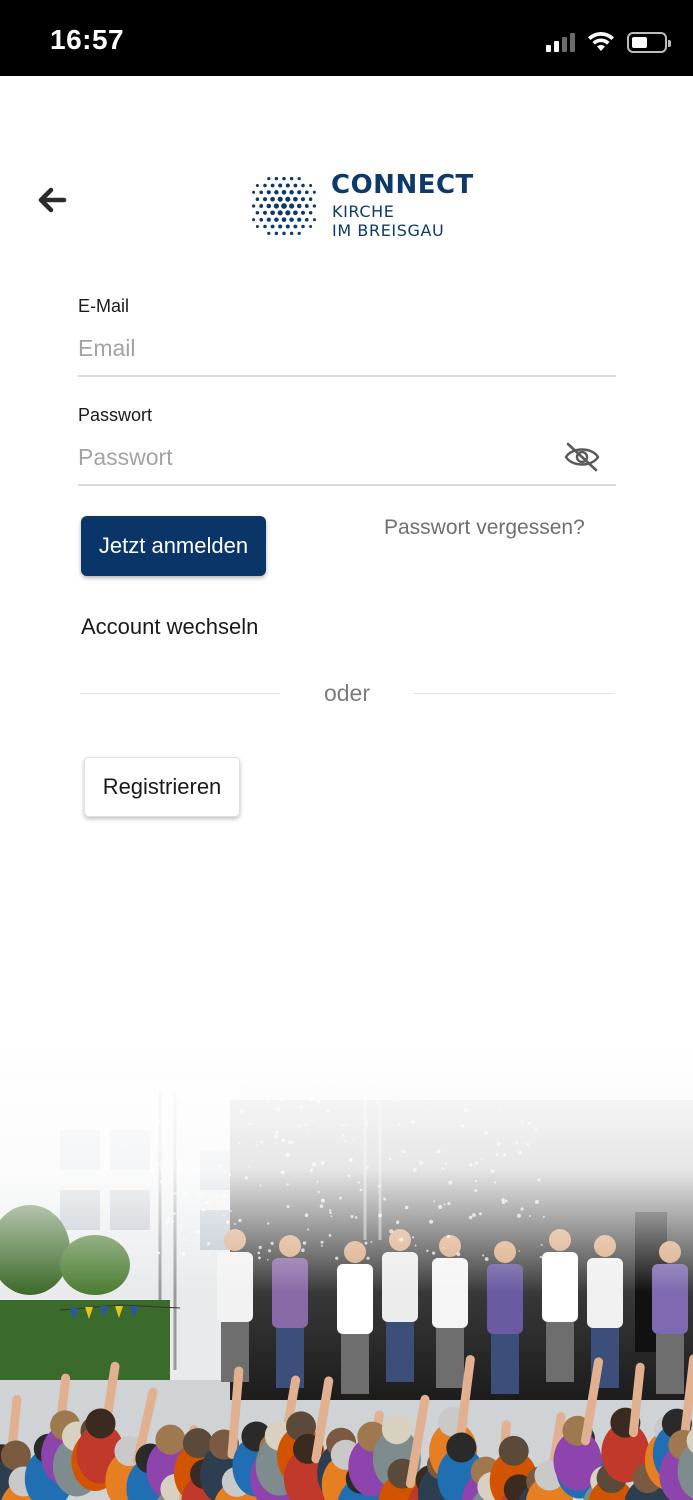  I want to click on password-field, so click(313, 457).